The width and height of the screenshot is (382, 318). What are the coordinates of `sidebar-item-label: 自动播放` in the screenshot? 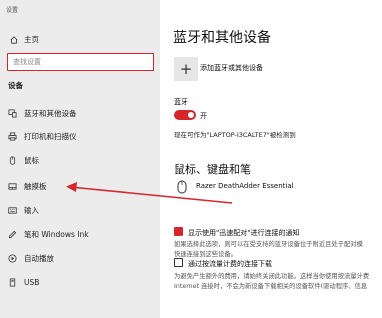 It's located at (39, 258).